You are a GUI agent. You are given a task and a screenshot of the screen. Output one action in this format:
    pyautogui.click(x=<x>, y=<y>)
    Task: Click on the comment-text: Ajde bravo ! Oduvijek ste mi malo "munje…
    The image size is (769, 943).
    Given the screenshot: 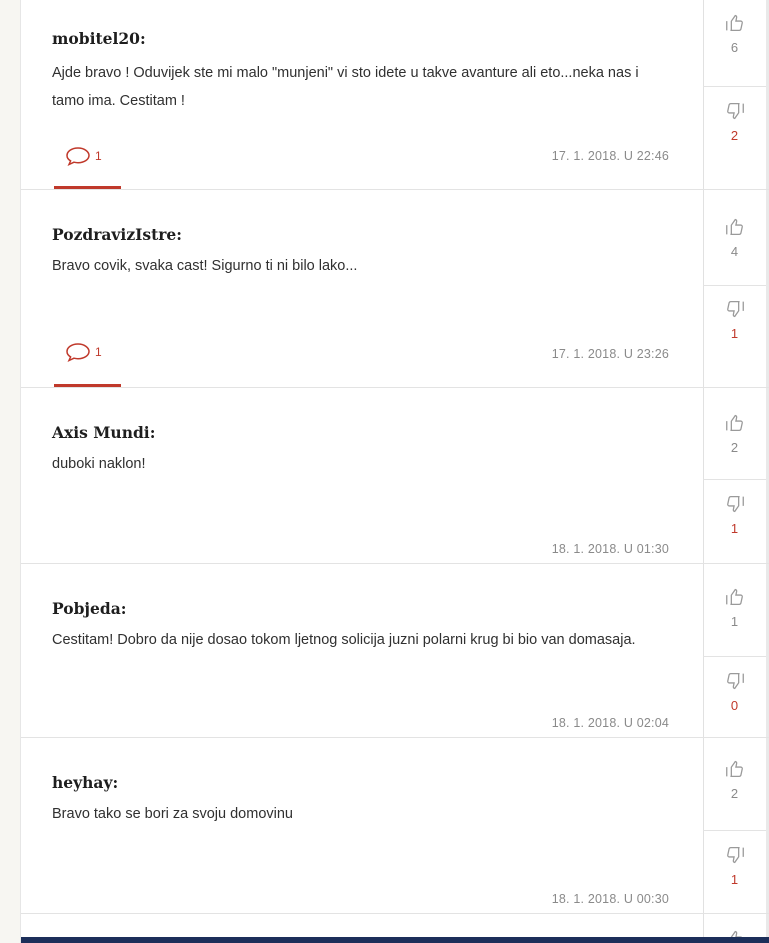 What is the action you would take?
    pyautogui.click(x=345, y=87)
    